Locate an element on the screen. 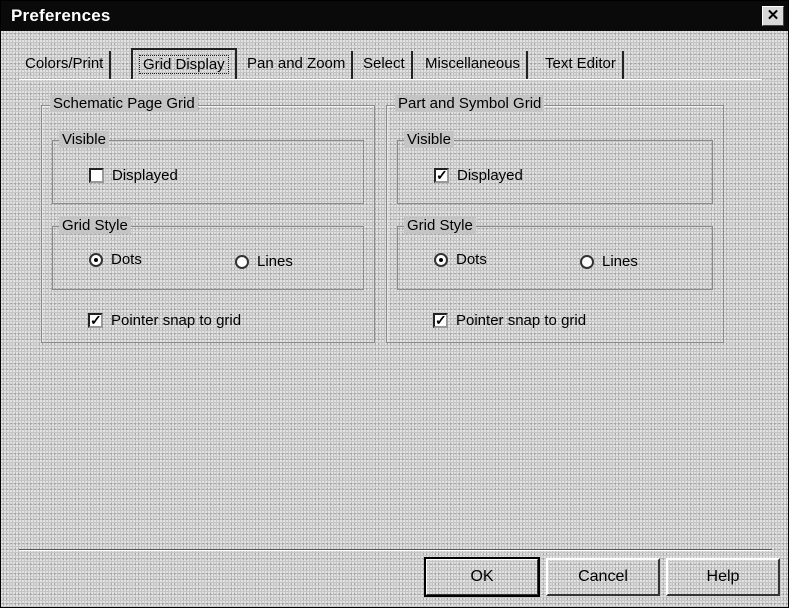  part-pointer-snap-checkbox: ✓ Pointer snap to grid is located at coordinates (509, 320).